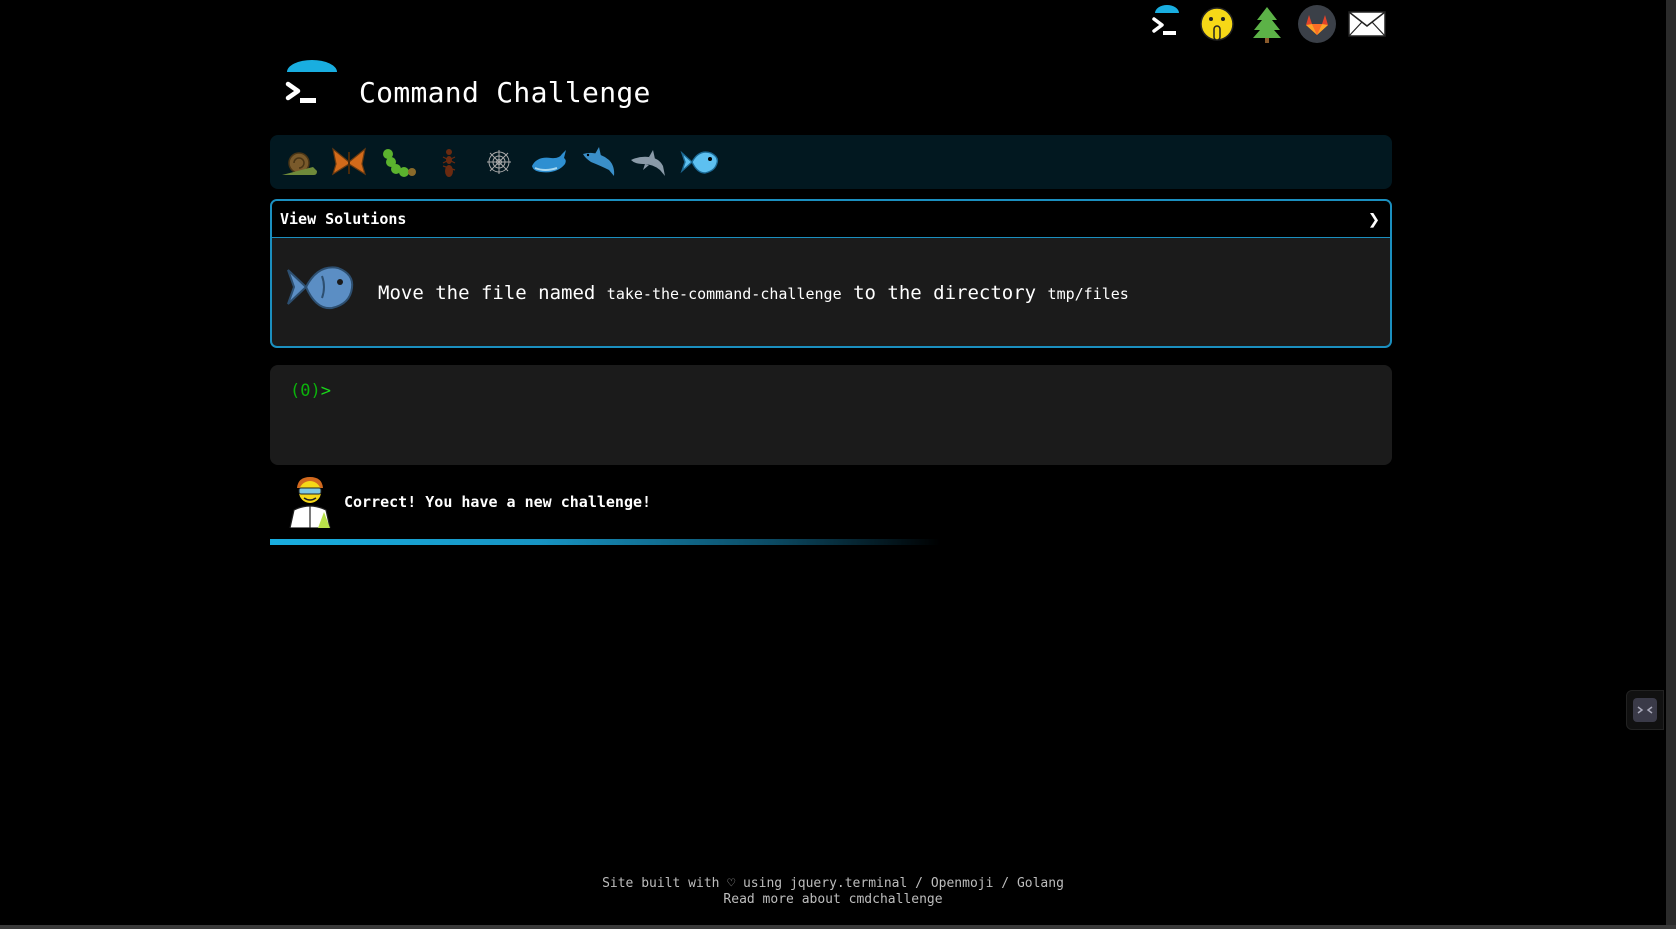 The height and width of the screenshot is (929, 1676). What do you see at coordinates (896, 899) in the screenshot?
I see `link-cmdchallenge: cmdchallenge` at bounding box center [896, 899].